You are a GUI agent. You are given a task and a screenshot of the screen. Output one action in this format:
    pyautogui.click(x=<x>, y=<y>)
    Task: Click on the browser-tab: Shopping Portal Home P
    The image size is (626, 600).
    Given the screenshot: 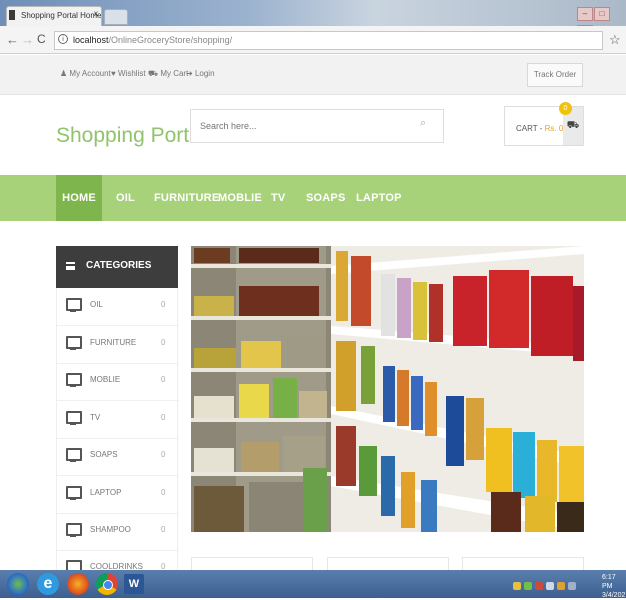 What is the action you would take?
    pyautogui.click(x=54, y=16)
    